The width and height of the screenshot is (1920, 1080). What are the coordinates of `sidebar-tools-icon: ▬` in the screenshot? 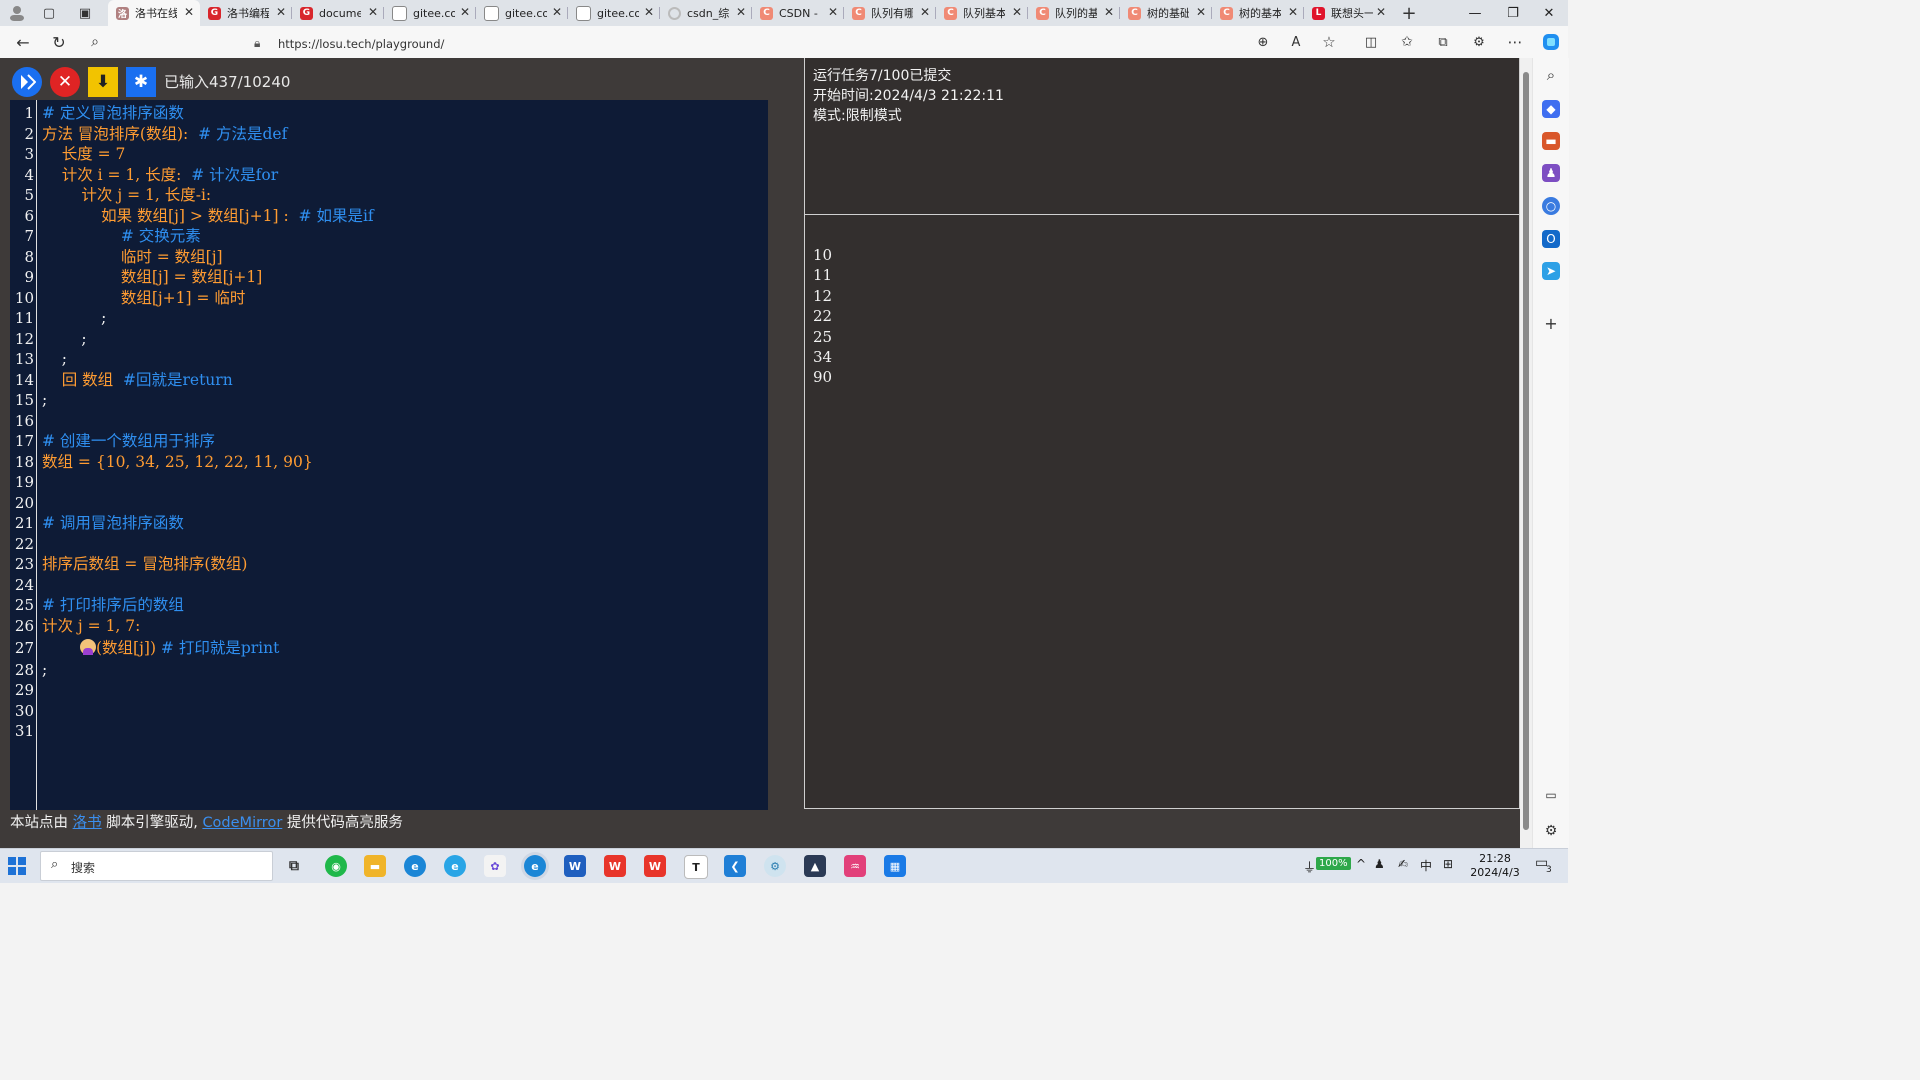 It's located at (1551, 141).